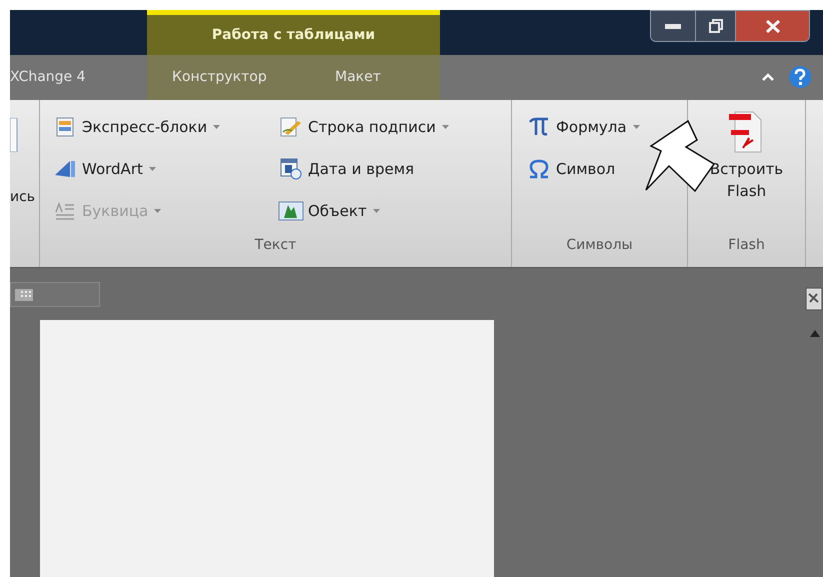 The height and width of the screenshot is (577, 823). What do you see at coordinates (65, 169) in the screenshot?
I see `wordart-icon` at bounding box center [65, 169].